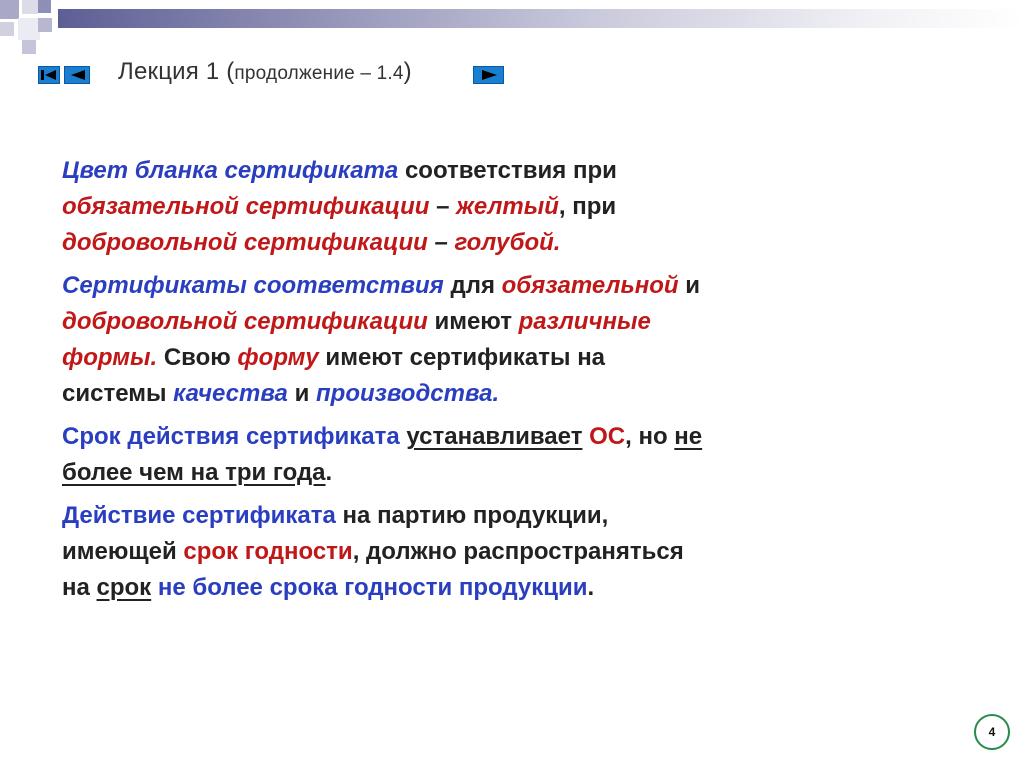 The image size is (1024, 767). What do you see at coordinates (253, 285) in the screenshot?
I see `text-span: Сертификаты соответствия` at bounding box center [253, 285].